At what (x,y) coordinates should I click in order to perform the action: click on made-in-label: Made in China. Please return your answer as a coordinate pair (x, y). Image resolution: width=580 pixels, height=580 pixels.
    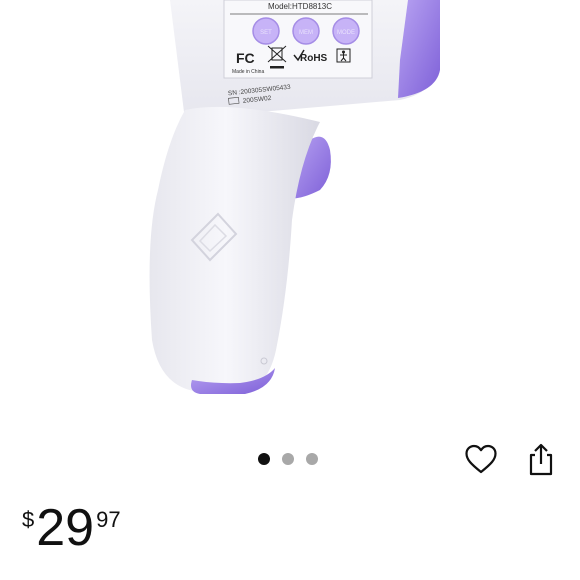
    Looking at the image, I should click on (248, 72).